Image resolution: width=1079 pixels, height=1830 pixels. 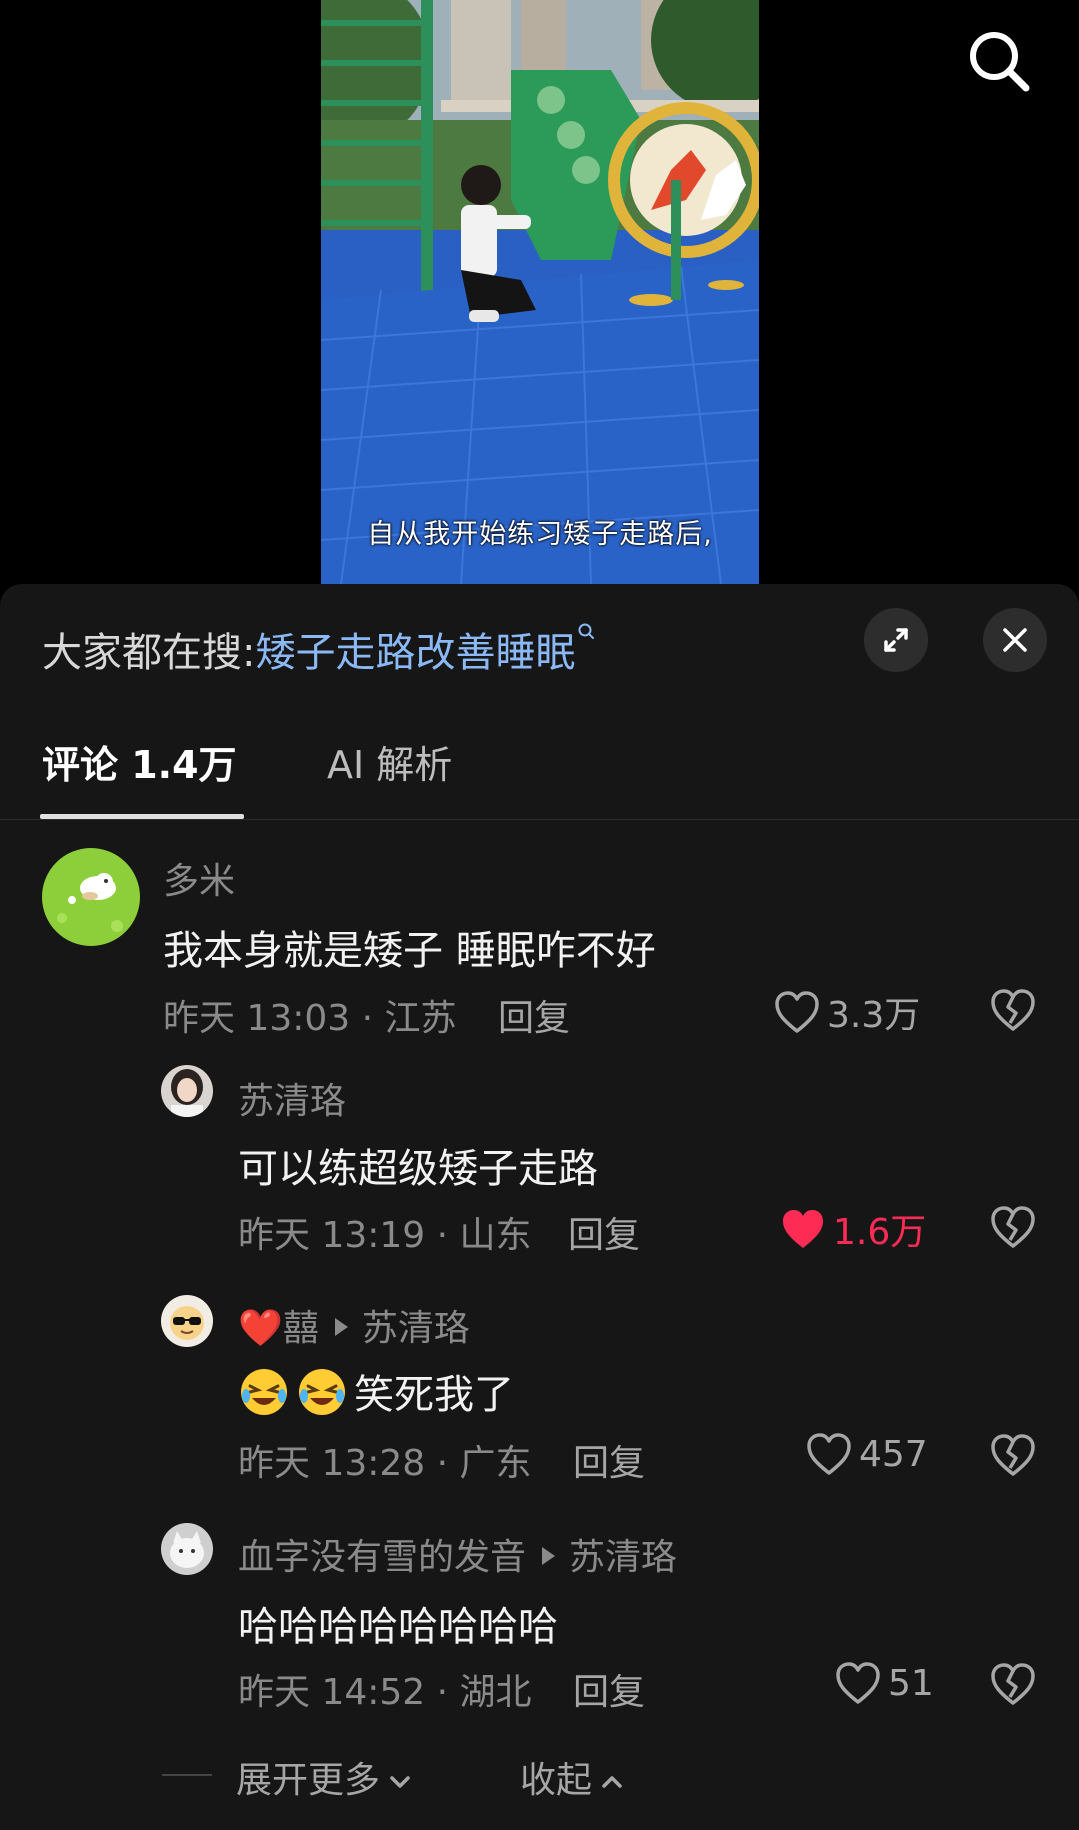 What do you see at coordinates (149, 653) in the screenshot?
I see `search-suggestion-prefix: 大家都在搜:` at bounding box center [149, 653].